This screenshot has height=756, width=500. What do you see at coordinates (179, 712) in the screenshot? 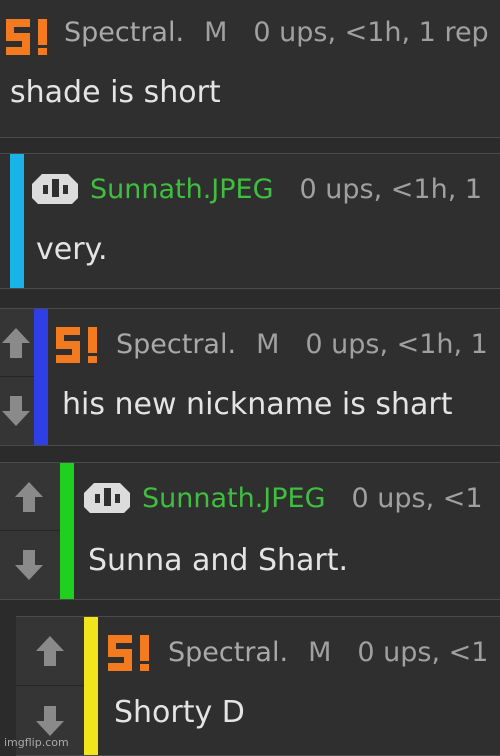
I see `comment-text: Shorty D` at bounding box center [179, 712].